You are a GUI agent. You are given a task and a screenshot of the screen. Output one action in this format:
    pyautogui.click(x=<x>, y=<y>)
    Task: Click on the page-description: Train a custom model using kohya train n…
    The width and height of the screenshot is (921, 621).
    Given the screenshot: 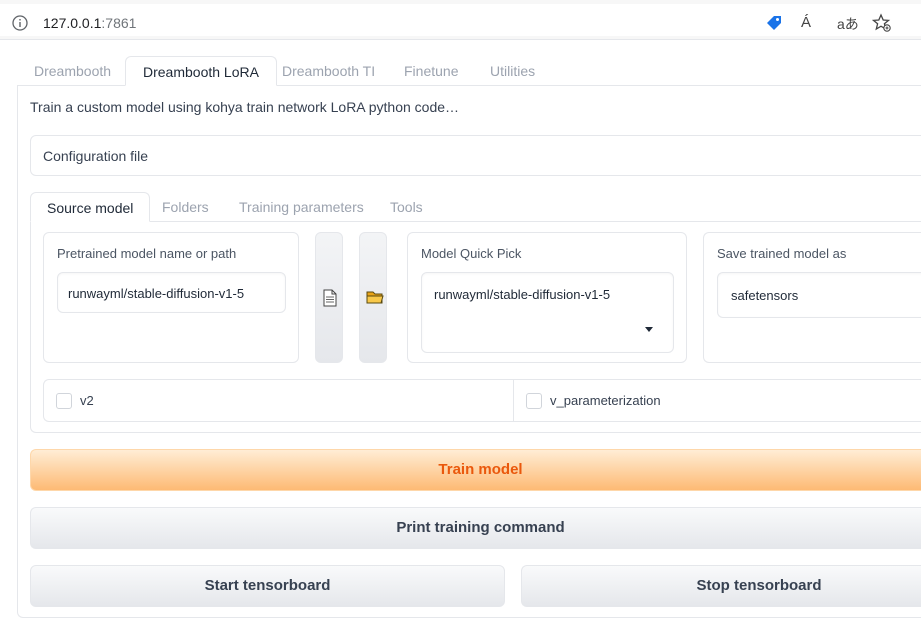 What is the action you would take?
    pyautogui.click(x=245, y=107)
    